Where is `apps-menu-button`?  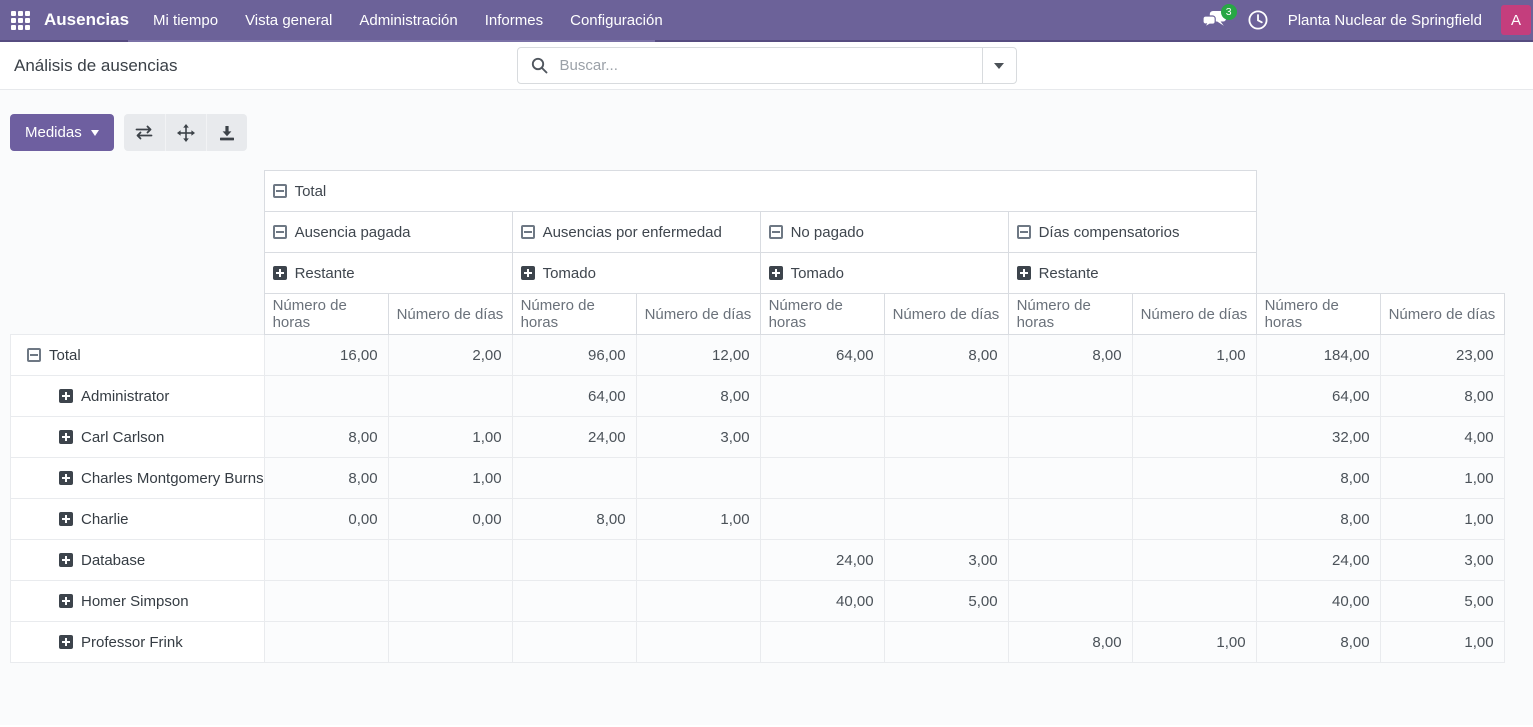 apps-menu-button is located at coordinates (20, 20).